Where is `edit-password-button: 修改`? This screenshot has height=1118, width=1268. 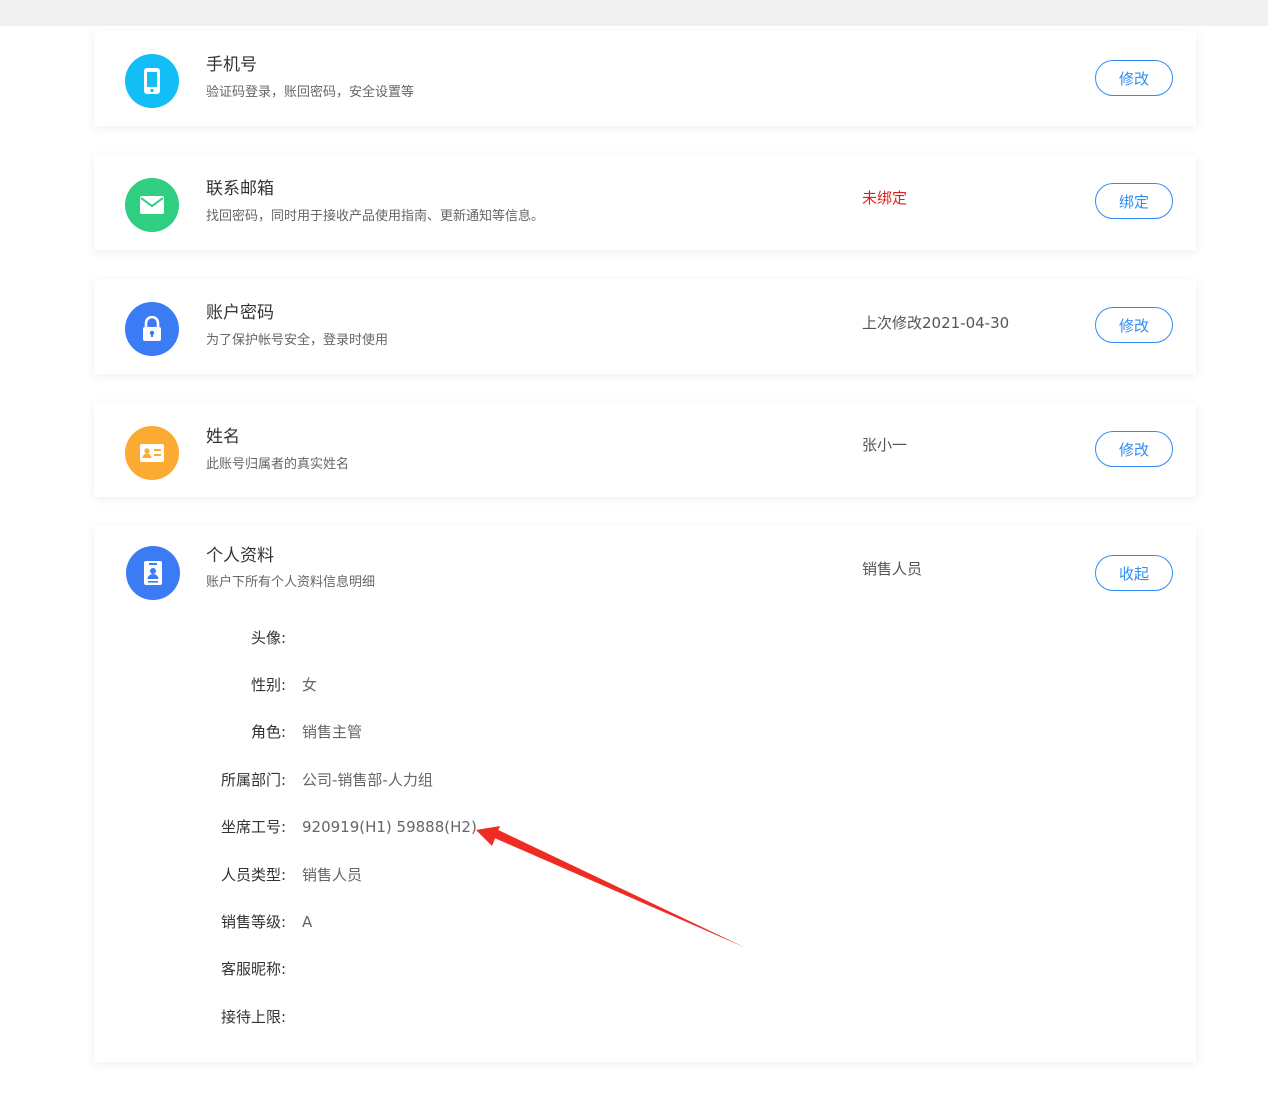 edit-password-button: 修改 is located at coordinates (1134, 325).